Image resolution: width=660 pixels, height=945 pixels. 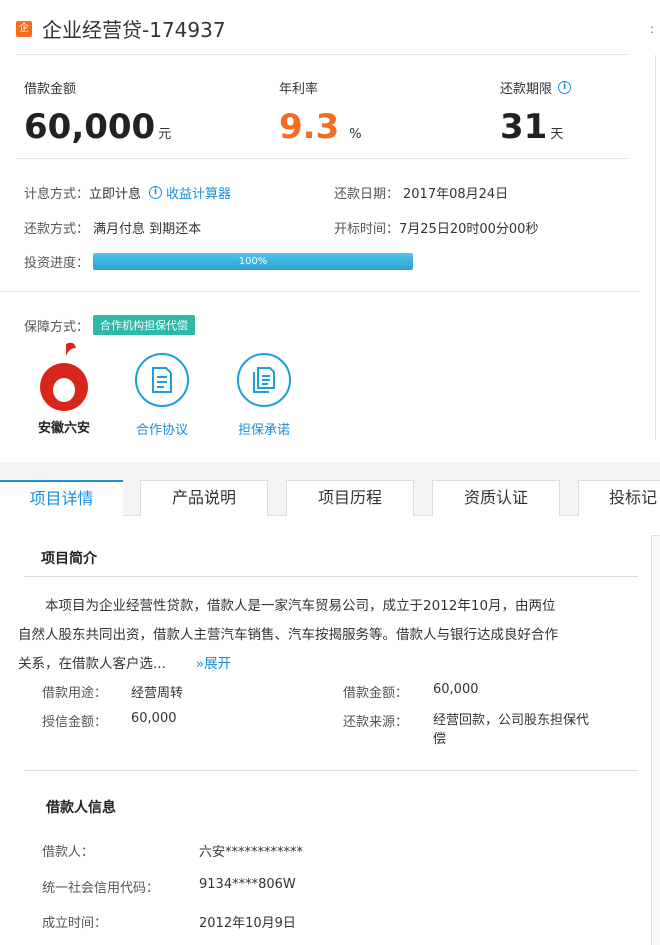 I want to click on rate-value: 9.3%, so click(x=320, y=131).